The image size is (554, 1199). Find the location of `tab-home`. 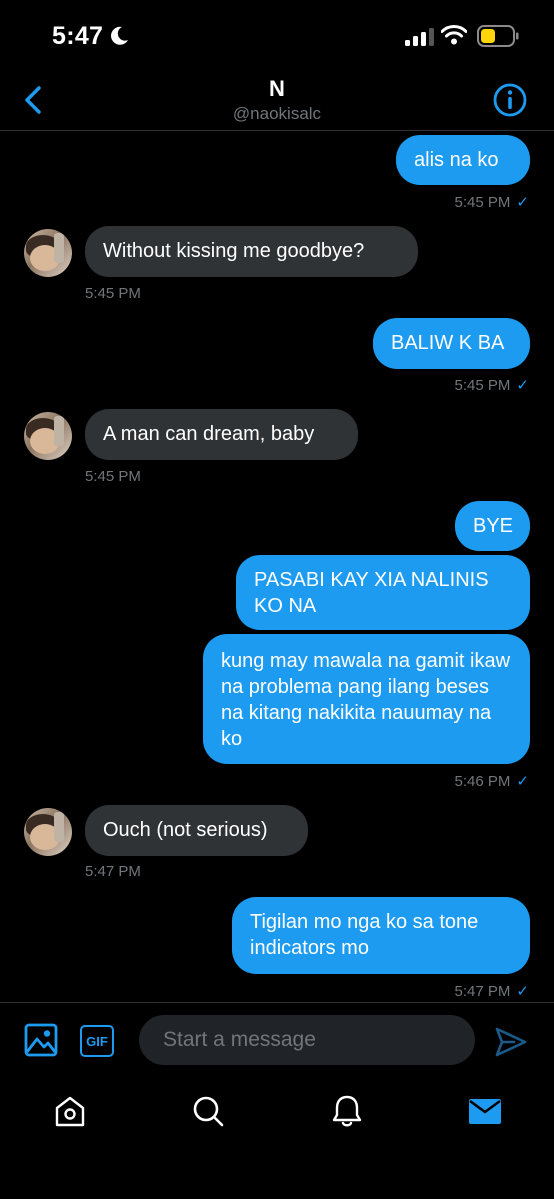

tab-home is located at coordinates (70, 1111).